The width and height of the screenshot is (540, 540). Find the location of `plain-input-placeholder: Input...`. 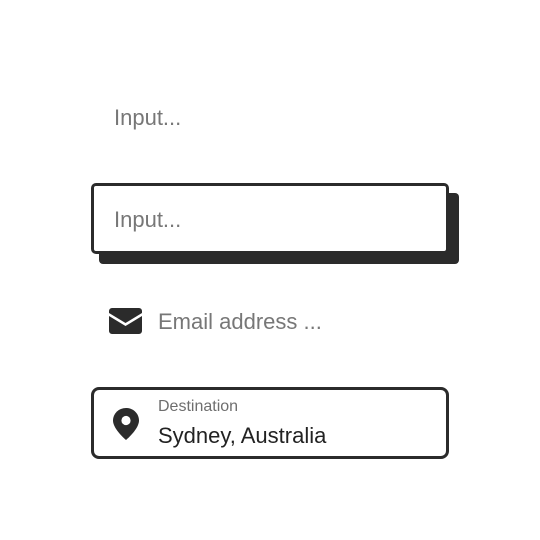

plain-input-placeholder: Input... is located at coordinates (148, 117).